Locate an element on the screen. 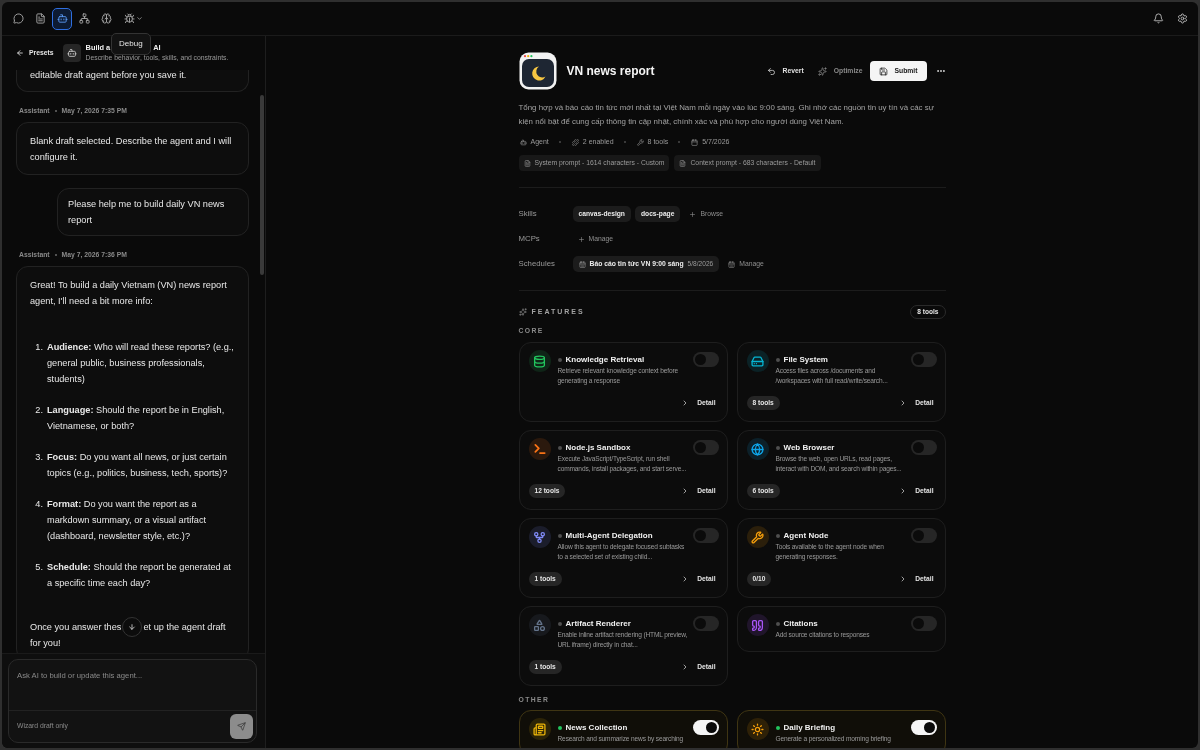 This screenshot has height=750, width=1200. bug-icon is located at coordinates (129, 18).